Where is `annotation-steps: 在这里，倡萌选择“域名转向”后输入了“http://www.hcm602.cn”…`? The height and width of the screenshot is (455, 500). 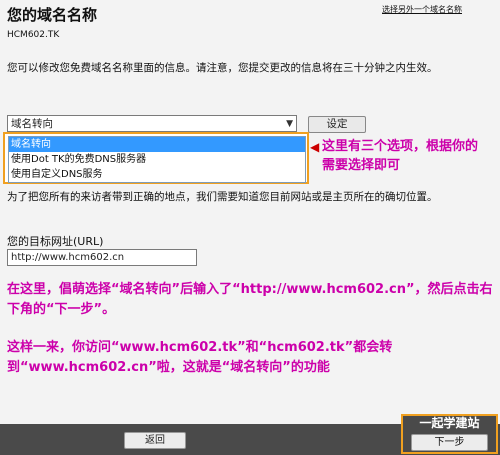
annotation-steps: 在这里，倡萌选择“域名转向”后输入了“http://www.hcm602.cn”… is located at coordinates (250, 299).